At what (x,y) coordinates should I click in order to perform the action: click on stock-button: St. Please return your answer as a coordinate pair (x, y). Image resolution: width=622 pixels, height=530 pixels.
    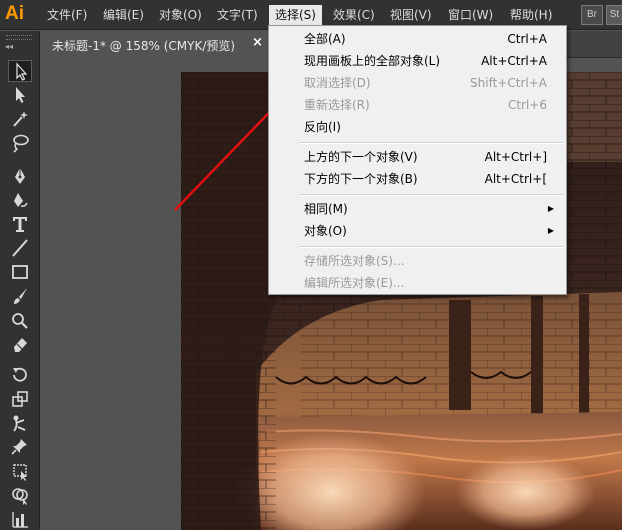
    Looking at the image, I should click on (614, 15).